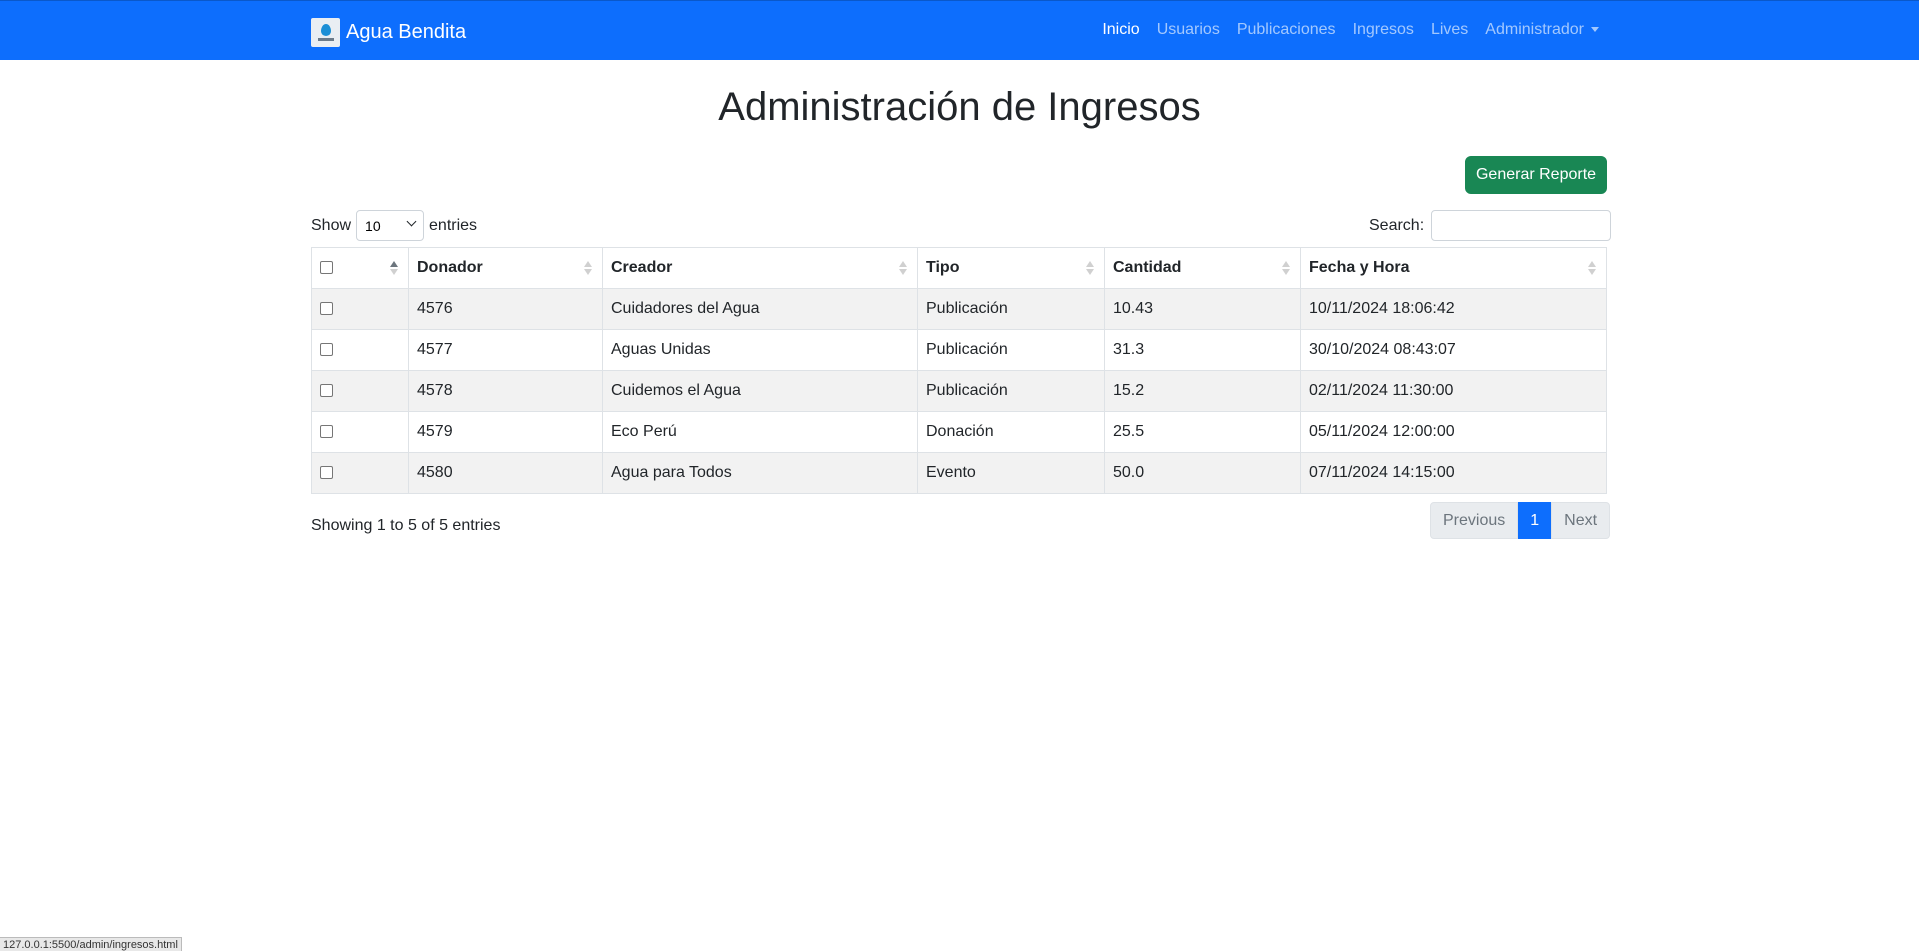 The height and width of the screenshot is (951, 1919). I want to click on sort-asc-icon, so click(394, 268).